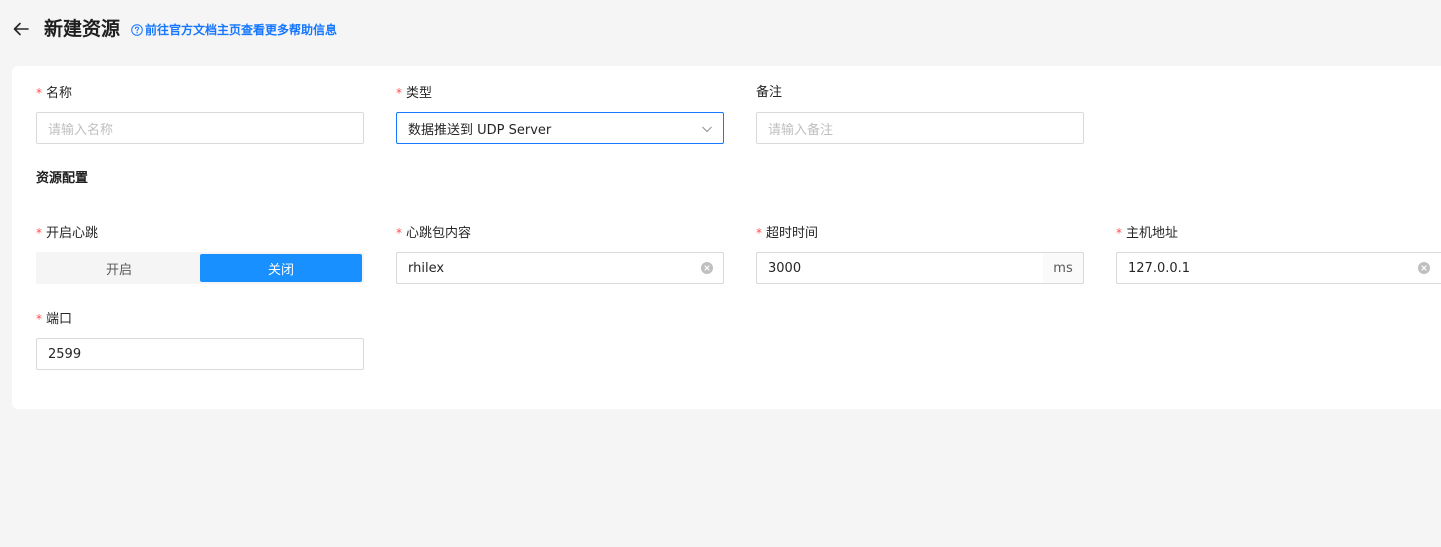 The width and height of the screenshot is (1441, 547). Describe the element at coordinates (787, 233) in the screenshot. I see `timeout-label: * 超时时间` at that location.